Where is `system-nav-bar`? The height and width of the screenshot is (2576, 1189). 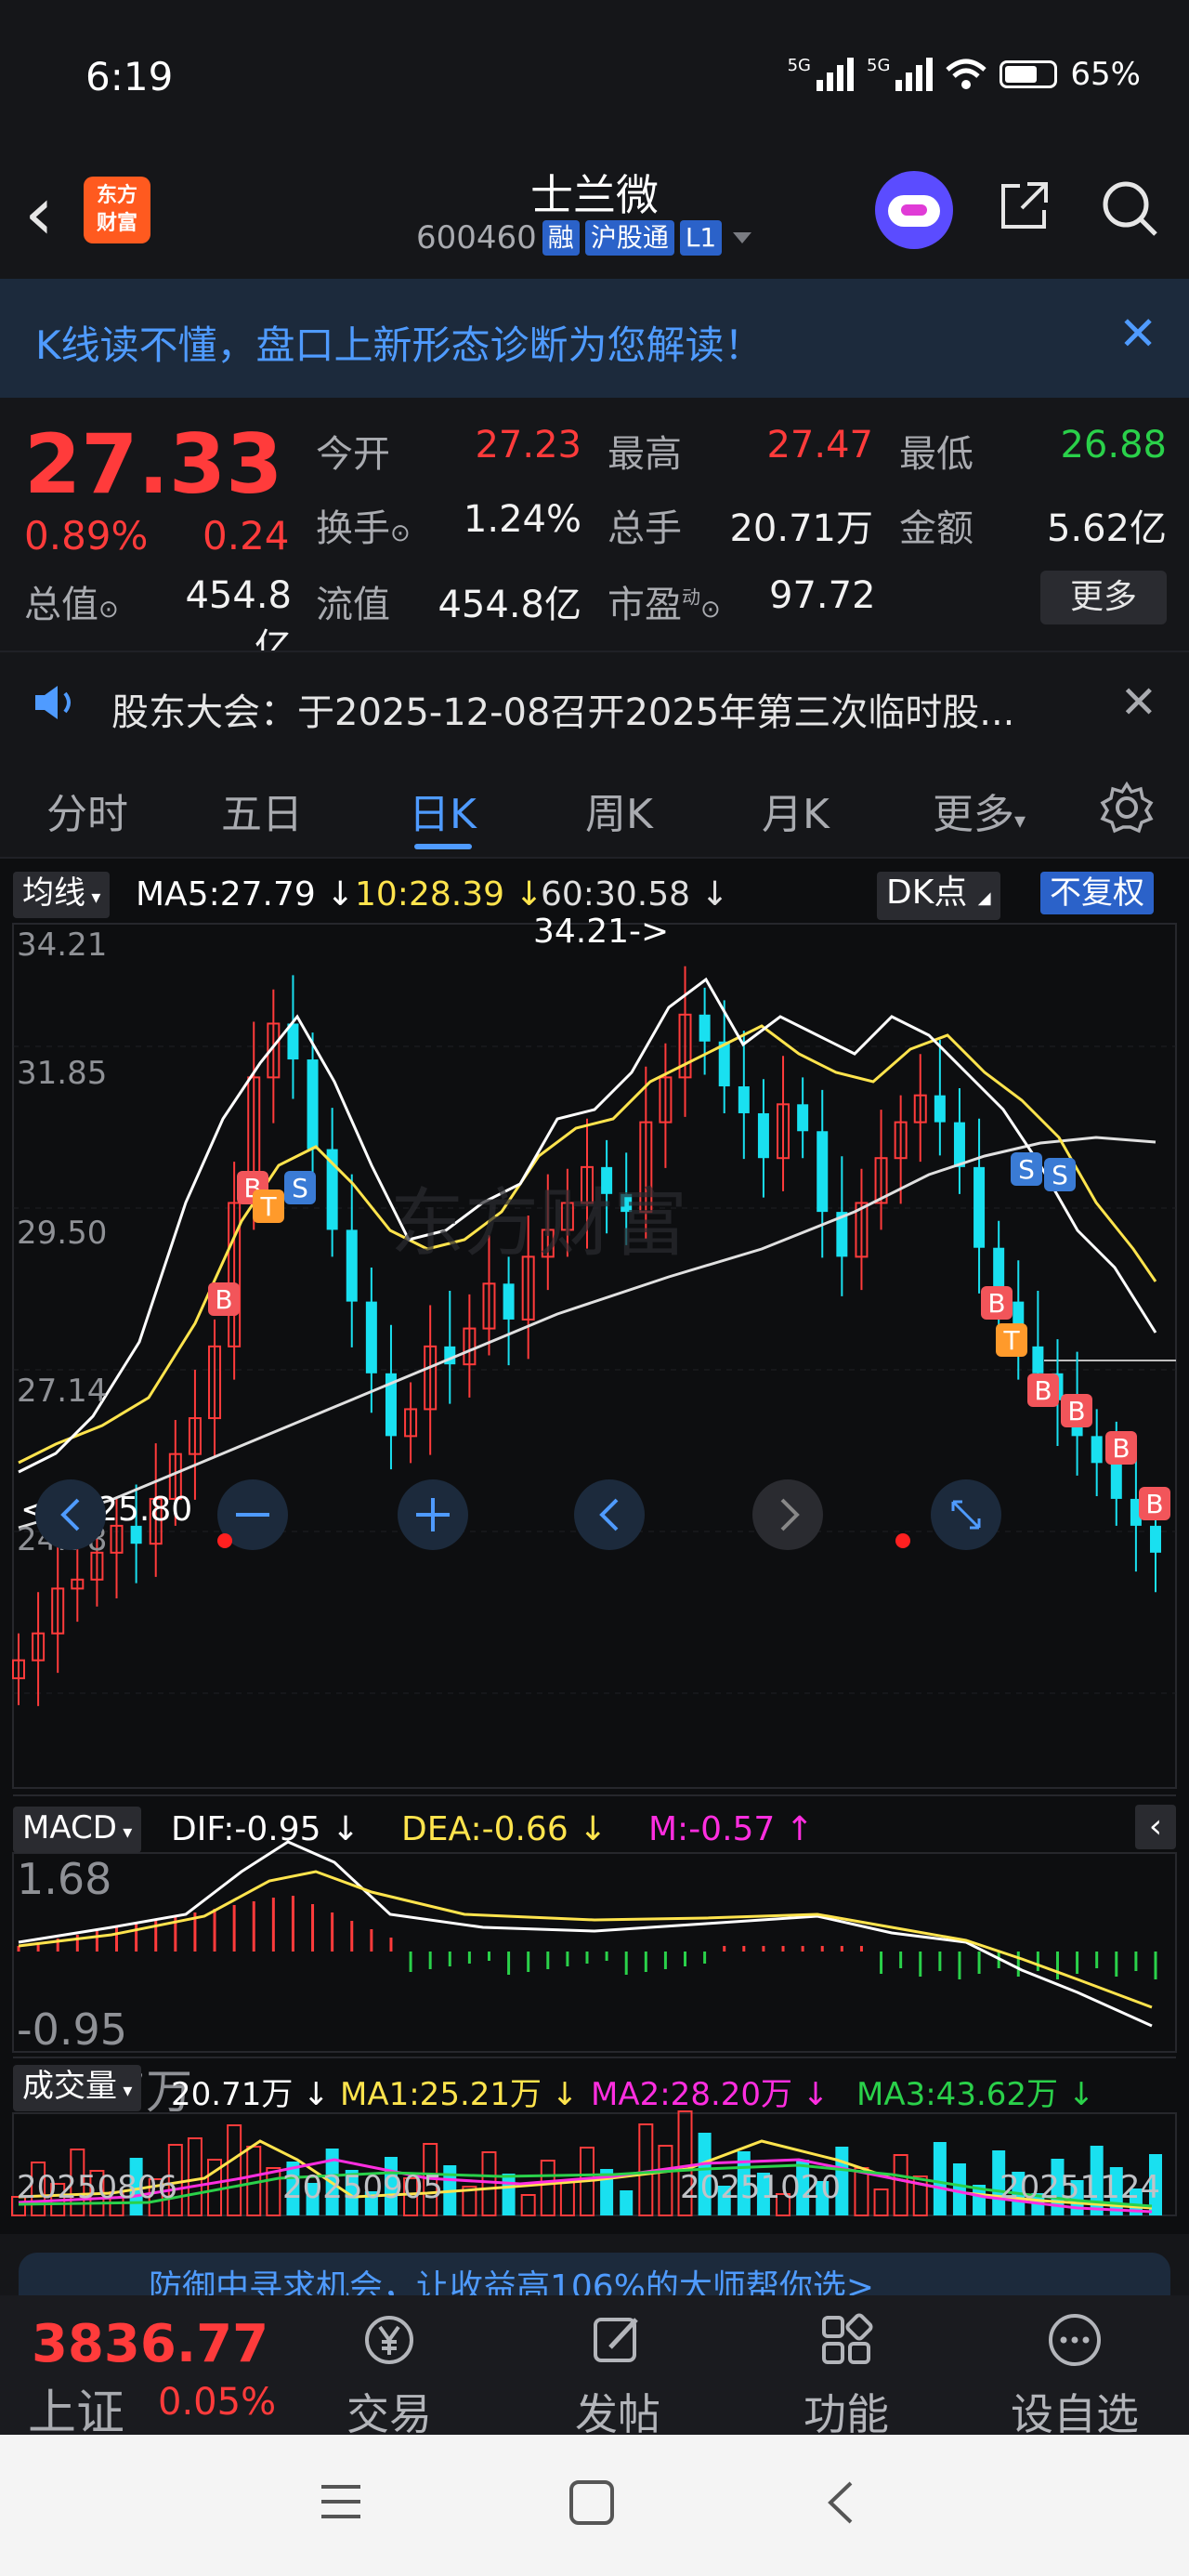 system-nav-bar is located at coordinates (594, 2505).